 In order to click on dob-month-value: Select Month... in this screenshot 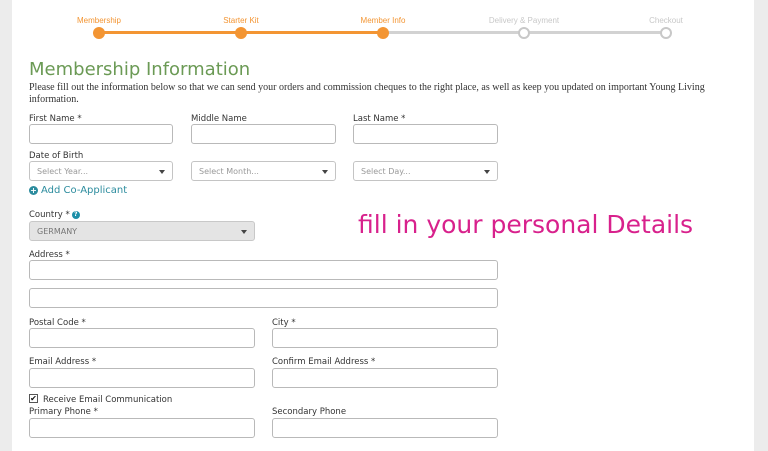, I will do `click(229, 171)`.